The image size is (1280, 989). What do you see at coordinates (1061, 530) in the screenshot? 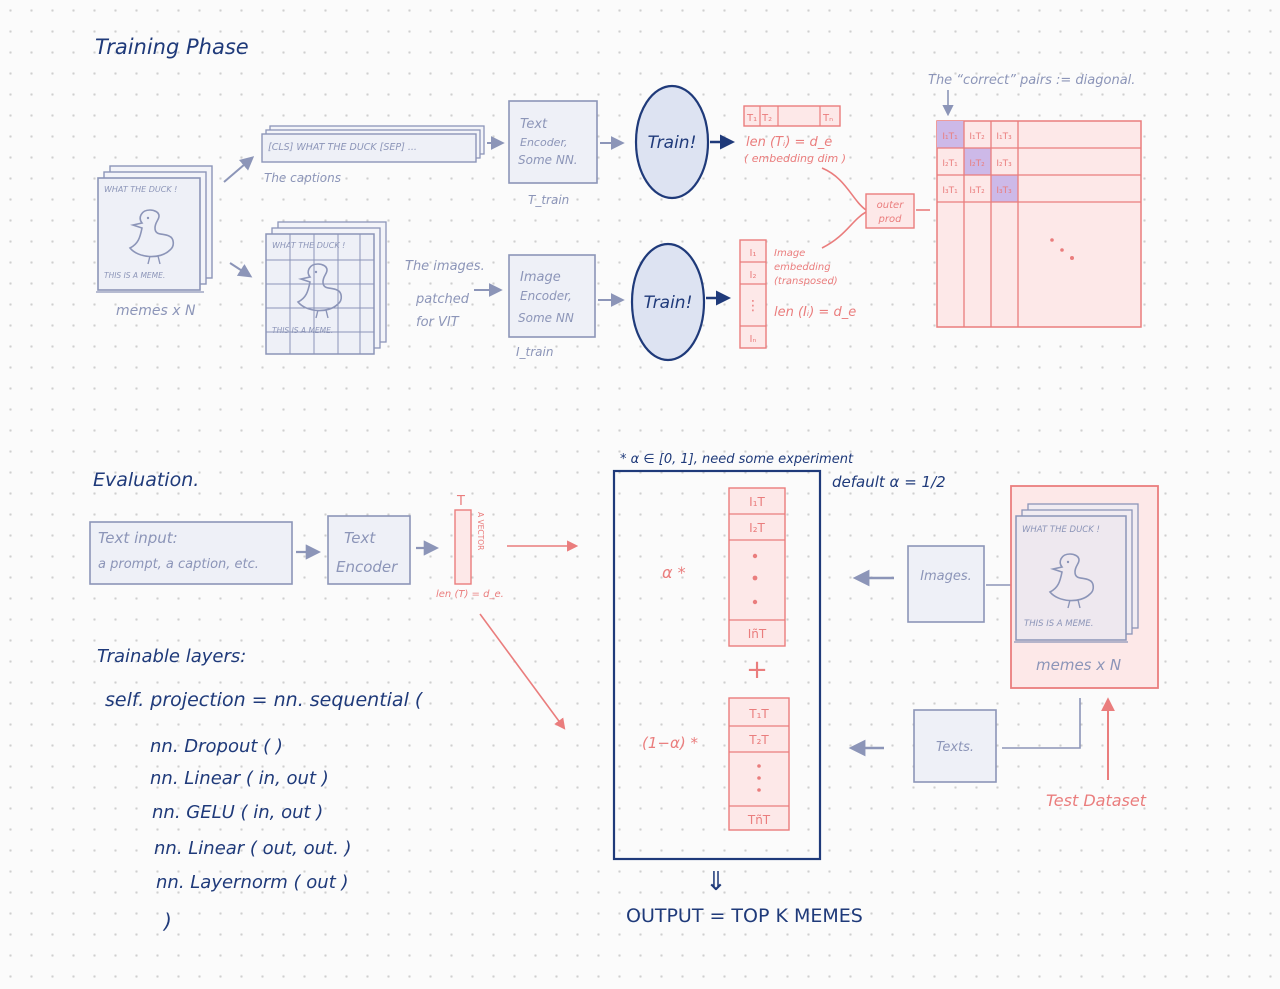
I see `eval-meme-caption-top: WHAT THE DUCK !` at bounding box center [1061, 530].